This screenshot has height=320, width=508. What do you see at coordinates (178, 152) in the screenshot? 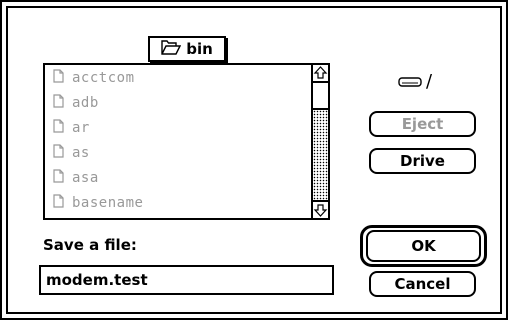
I see `list-item: as` at bounding box center [178, 152].